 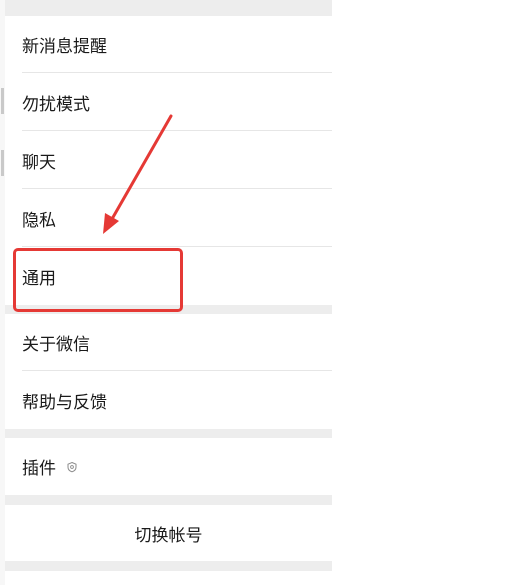 I want to click on settings-item-label: 插件, so click(x=39, y=469).